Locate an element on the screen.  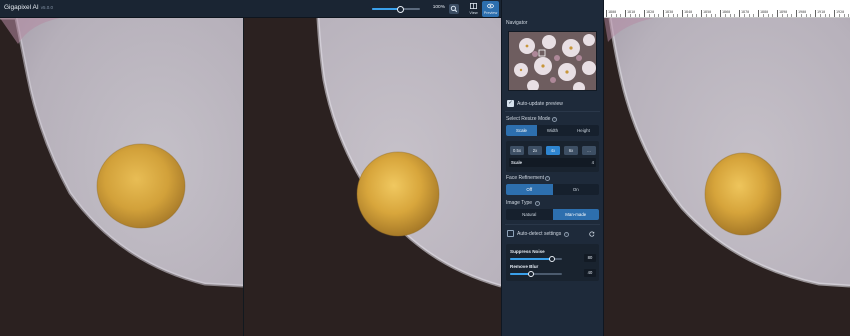
ruler-label: 1860 is located at coordinates (726, 12).